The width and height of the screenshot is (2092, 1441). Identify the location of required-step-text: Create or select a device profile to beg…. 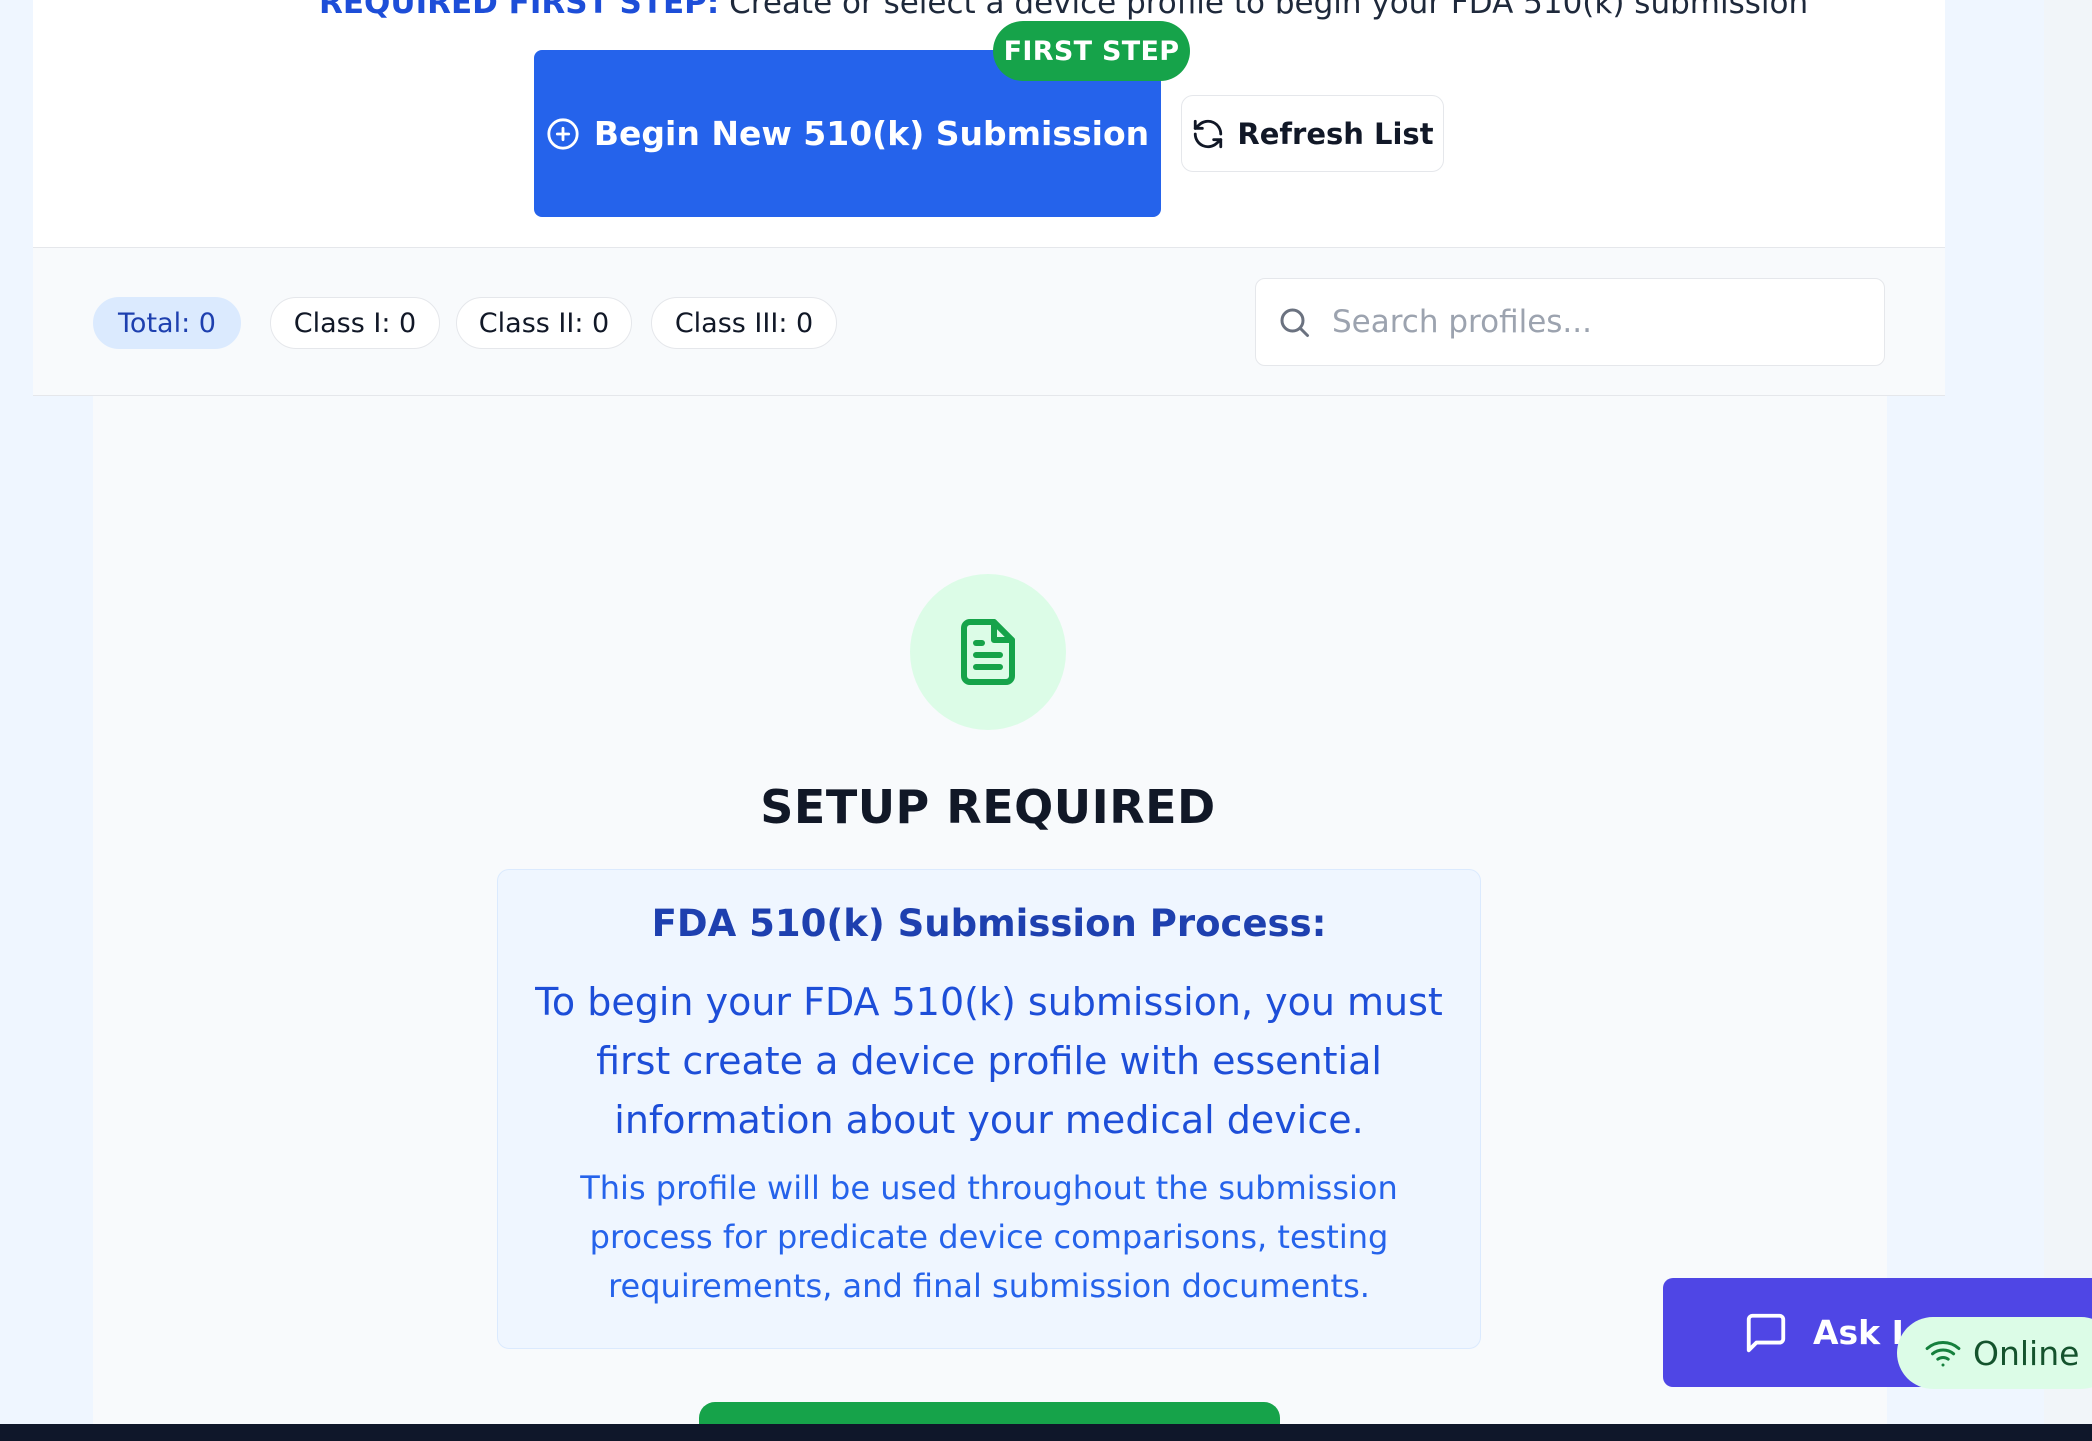
(1264, 10).